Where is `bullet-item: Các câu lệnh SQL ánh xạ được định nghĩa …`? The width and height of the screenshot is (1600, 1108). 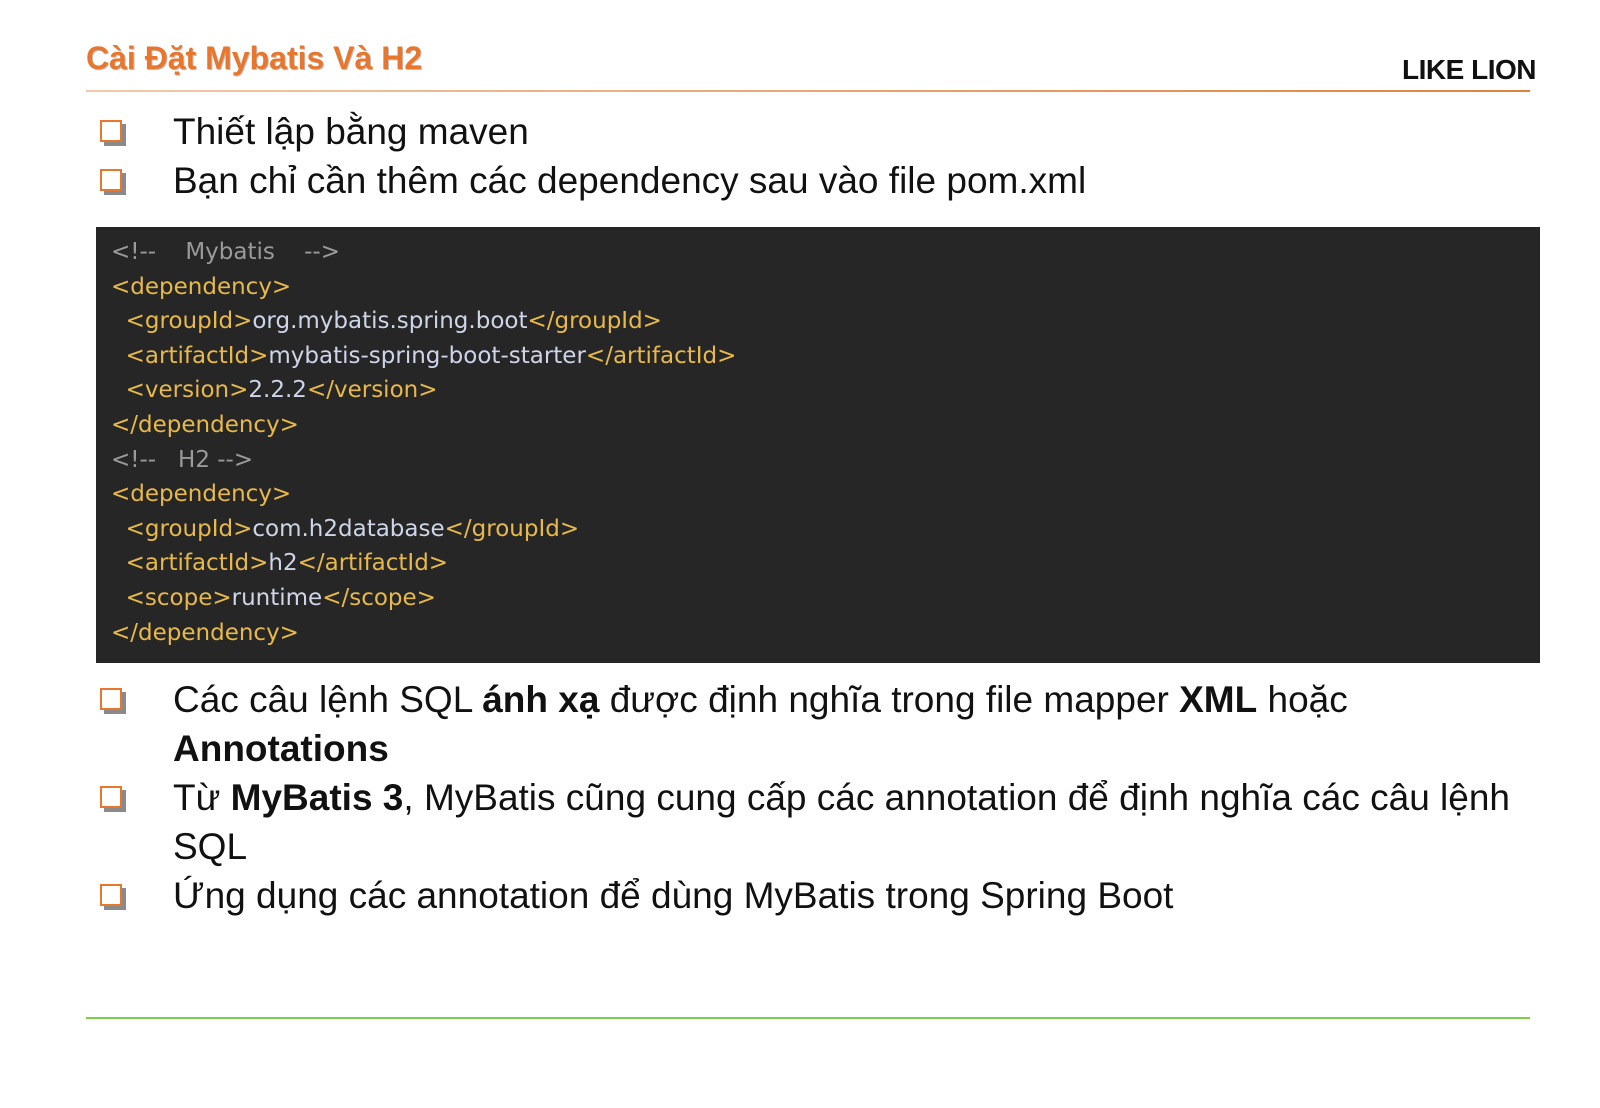
bullet-item: Các câu lệnh SQL ánh xạ được định nghĩa … is located at coordinates (800, 724).